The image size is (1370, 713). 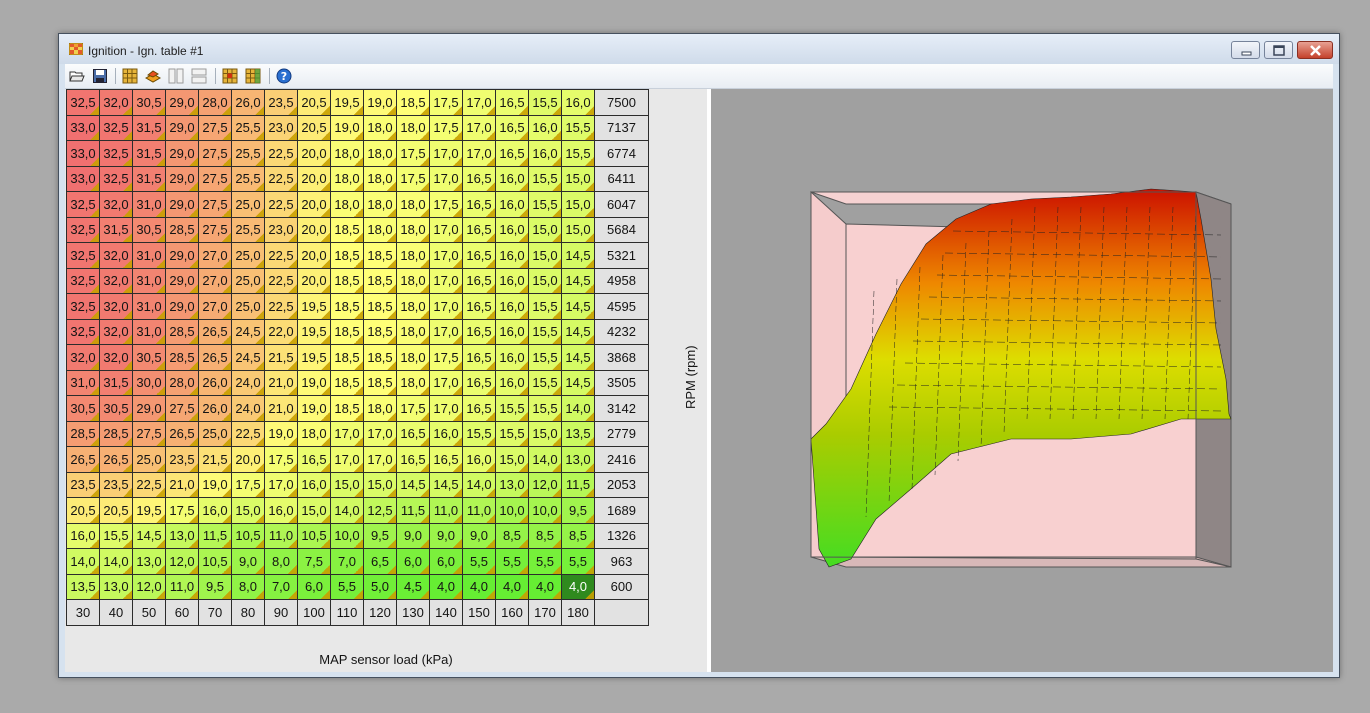 What do you see at coordinates (215, 535) in the screenshot?
I see `table-cell: 11,5` at bounding box center [215, 535].